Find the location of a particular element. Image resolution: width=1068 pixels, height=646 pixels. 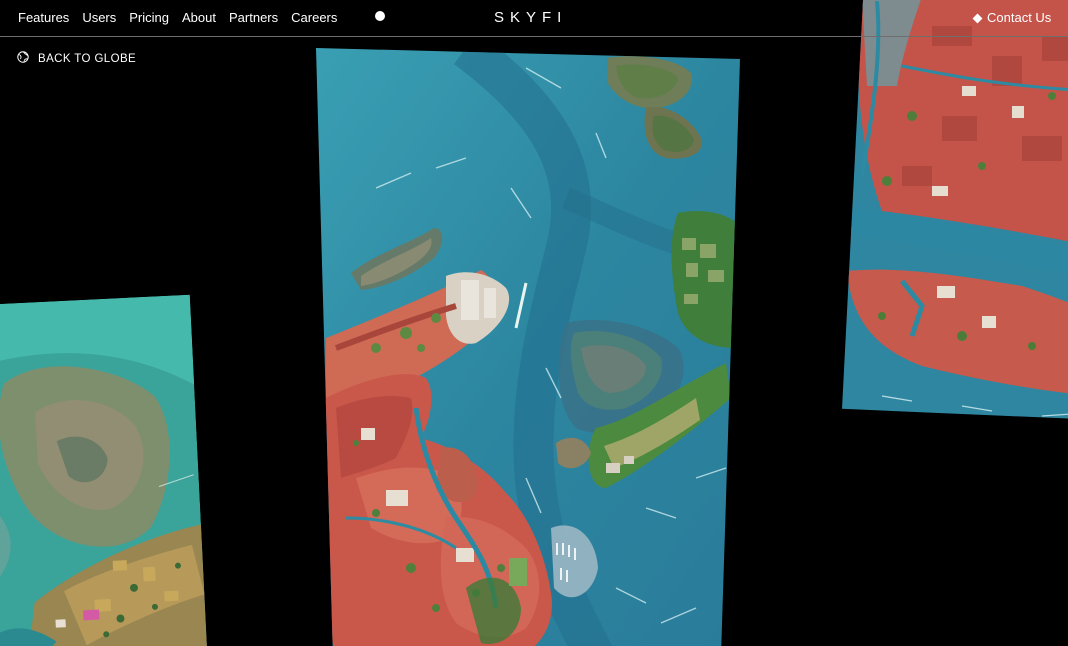

back-to-globe-label: BACK TO GLOBE is located at coordinates (87, 58).